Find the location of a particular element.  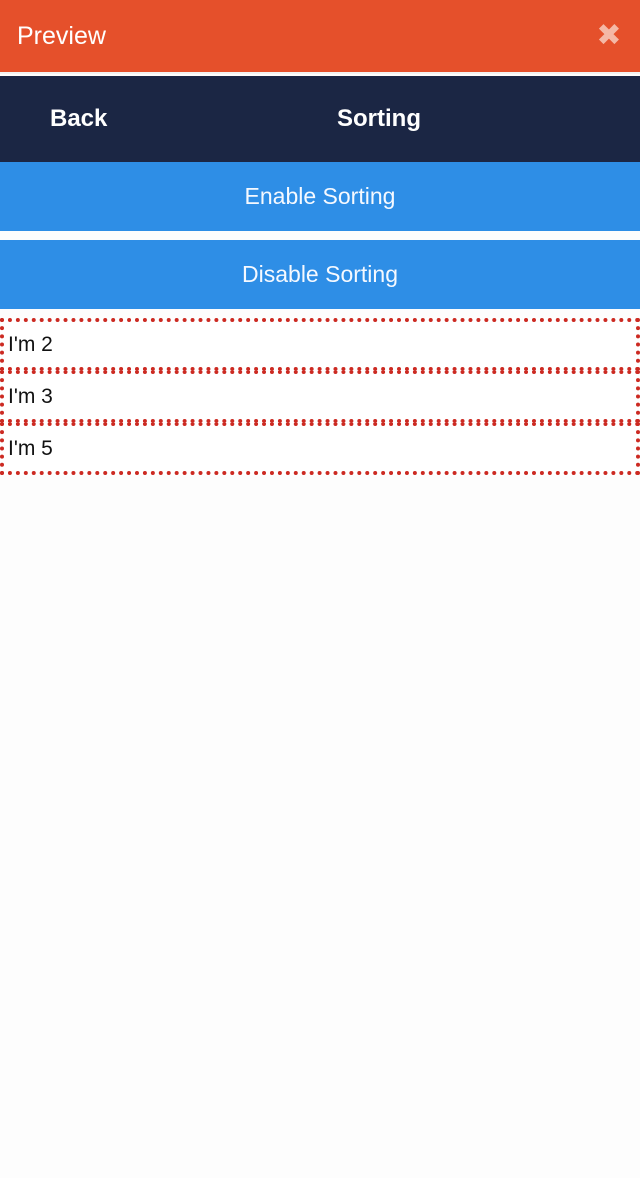

list-item: I'm 5 is located at coordinates (320, 448).